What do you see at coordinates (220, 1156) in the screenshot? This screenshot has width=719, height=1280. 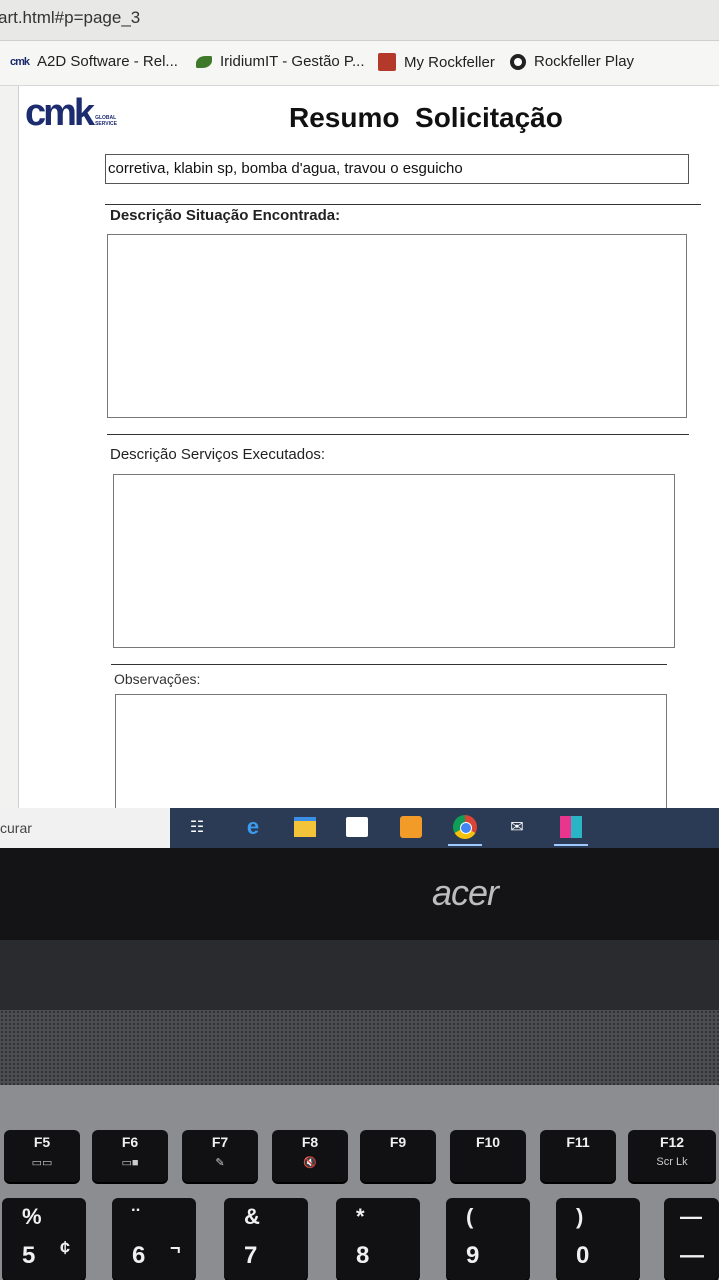 I see `key-f7: F7 ✎` at bounding box center [220, 1156].